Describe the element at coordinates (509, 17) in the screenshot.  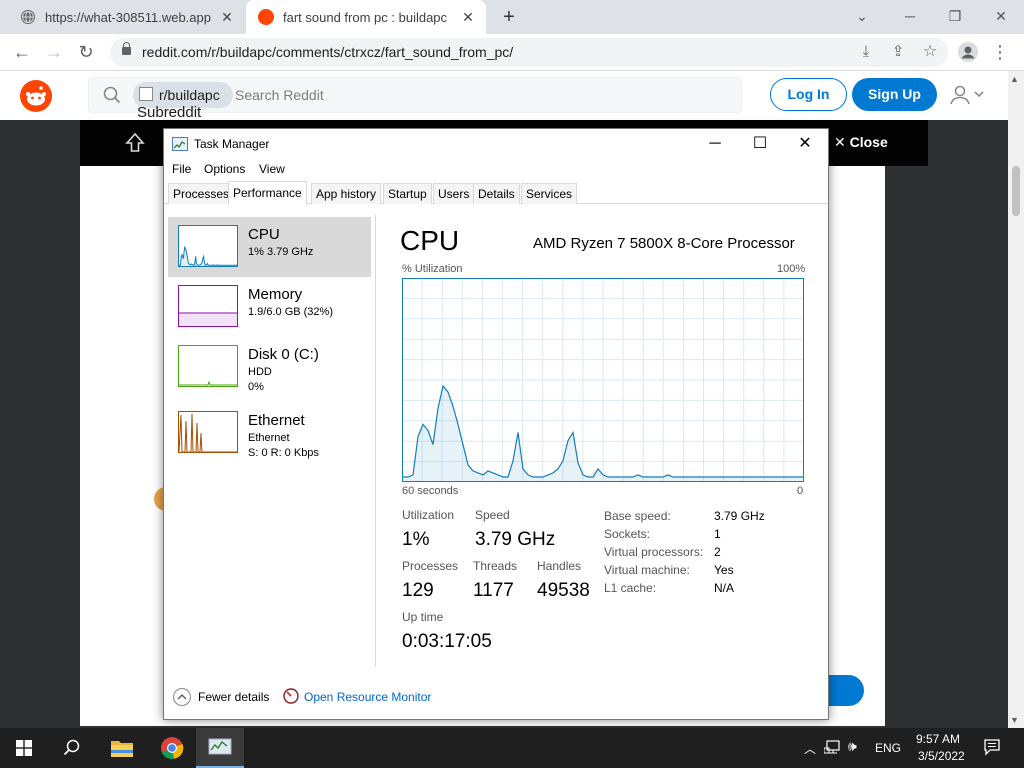
I see `new-tab-button: +` at that location.